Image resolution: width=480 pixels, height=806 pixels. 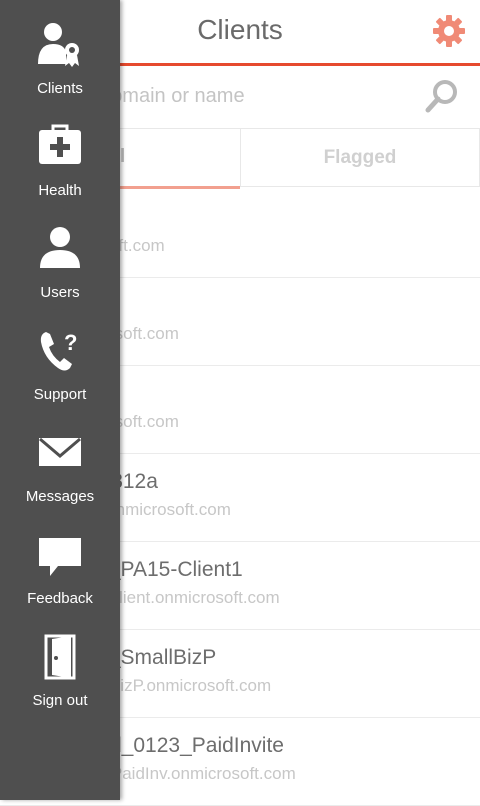 I want to click on nav-label: Sign out, so click(x=60, y=700).